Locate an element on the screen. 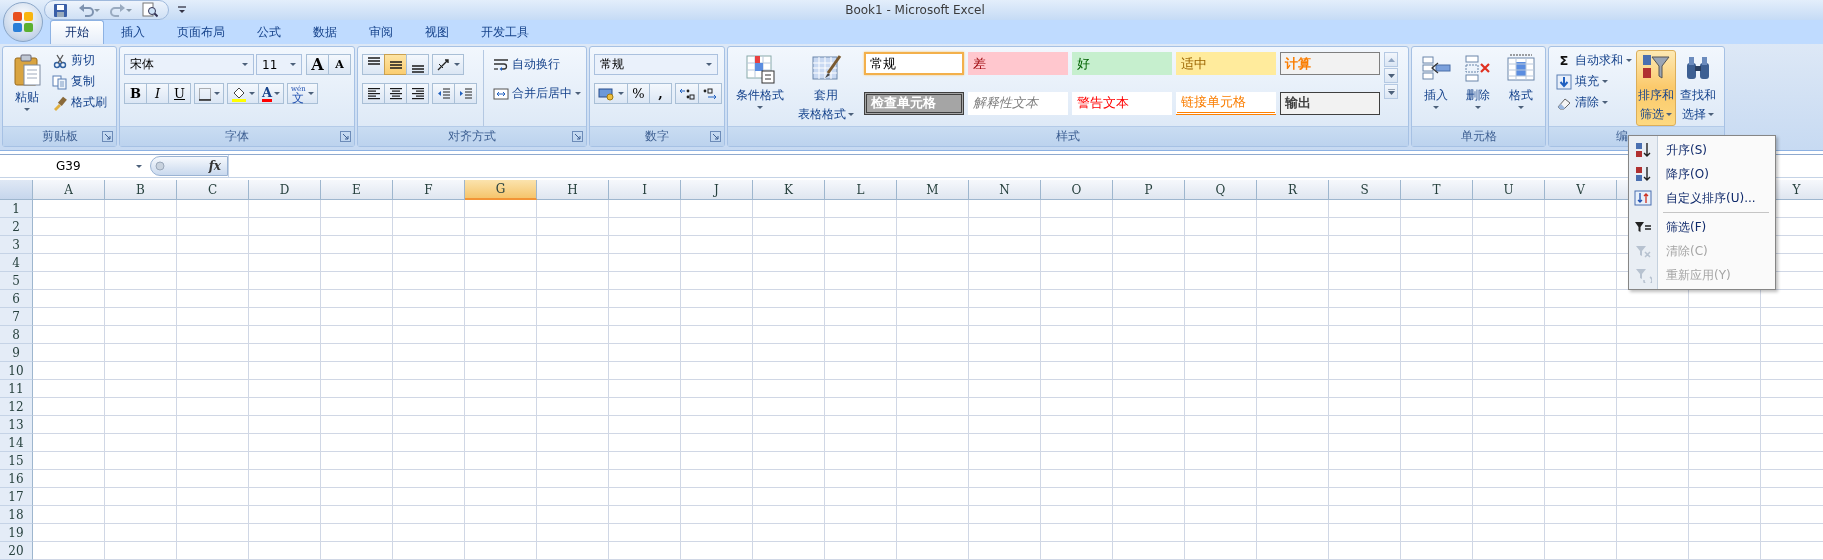 The width and height of the screenshot is (1823, 560). merge-center-button: 合并后居中 is located at coordinates (537, 93).